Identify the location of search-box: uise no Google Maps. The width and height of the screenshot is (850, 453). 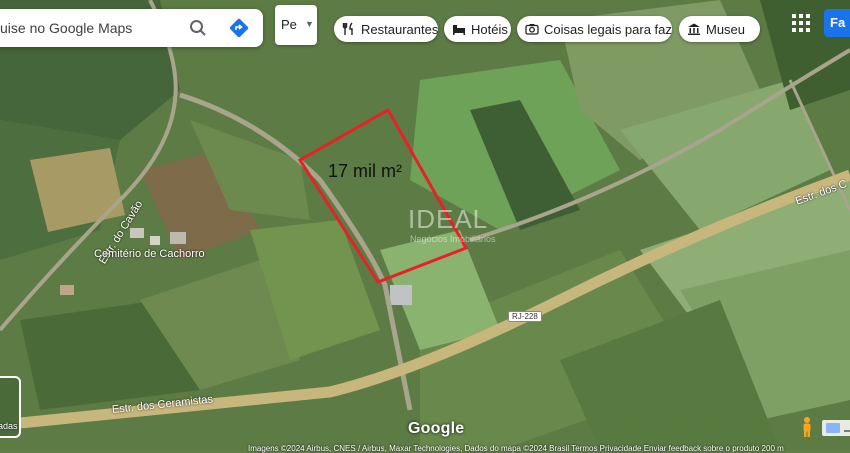
(131, 28).